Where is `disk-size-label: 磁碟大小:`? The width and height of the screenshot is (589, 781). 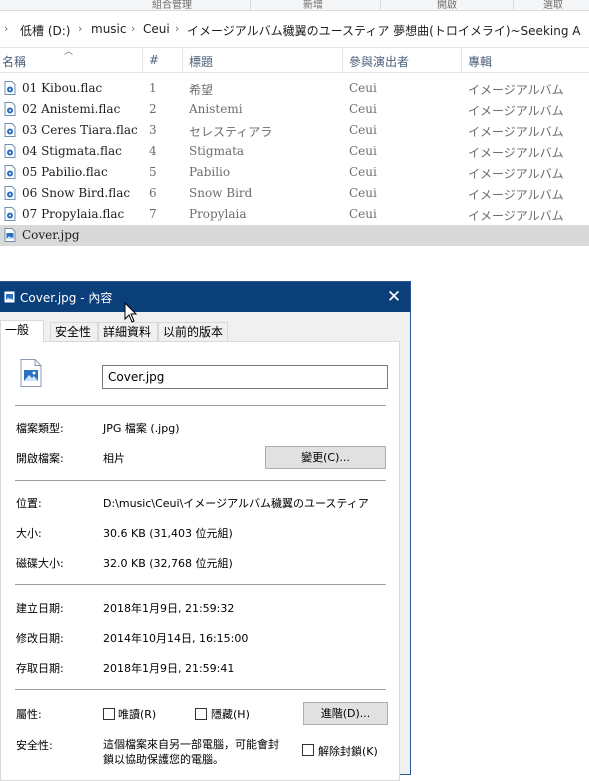 disk-size-label: 磁碟大小: is located at coordinates (40, 563).